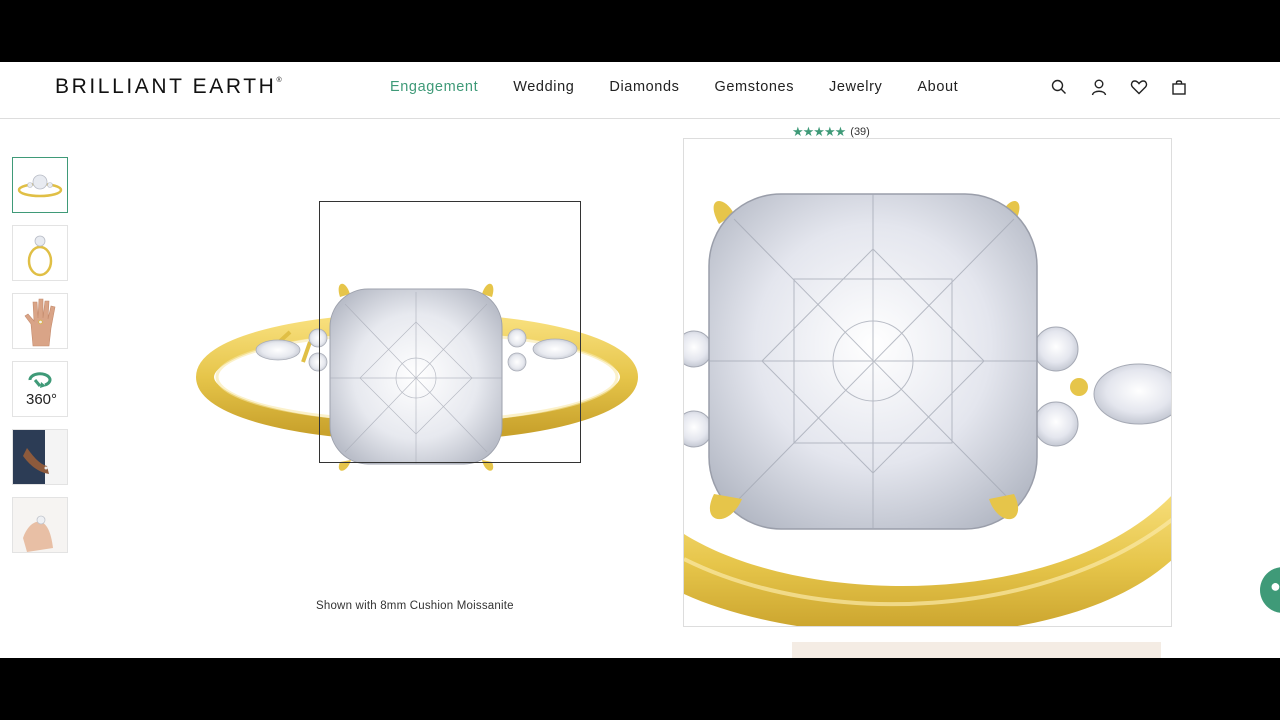  I want to click on chat-icon: ●, so click(1275, 586).